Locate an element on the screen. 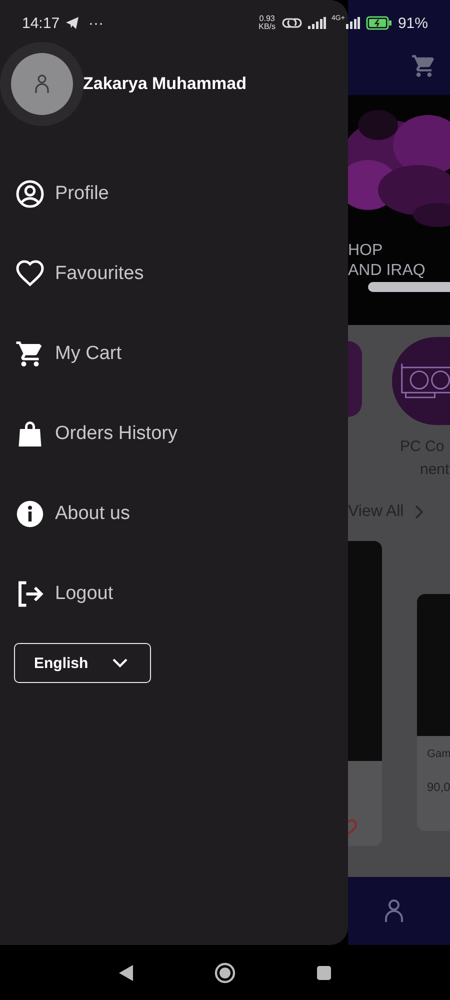 The image size is (450, 1000). recents-icon is located at coordinates (324, 972).